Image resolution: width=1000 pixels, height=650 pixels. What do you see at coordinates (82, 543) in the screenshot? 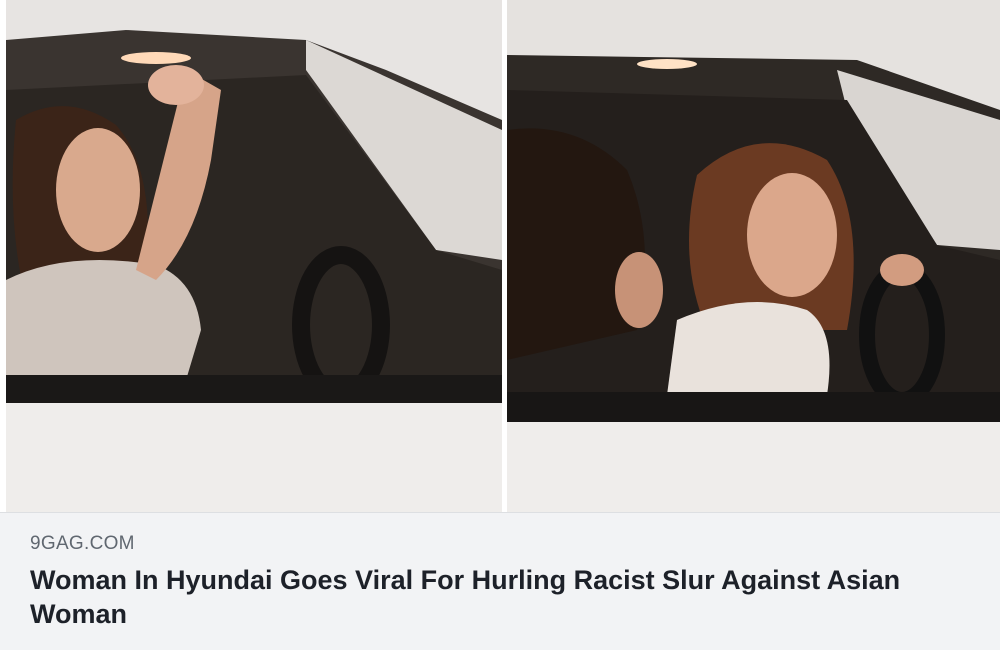
I see `link-domain: 9GAG.COM` at bounding box center [82, 543].